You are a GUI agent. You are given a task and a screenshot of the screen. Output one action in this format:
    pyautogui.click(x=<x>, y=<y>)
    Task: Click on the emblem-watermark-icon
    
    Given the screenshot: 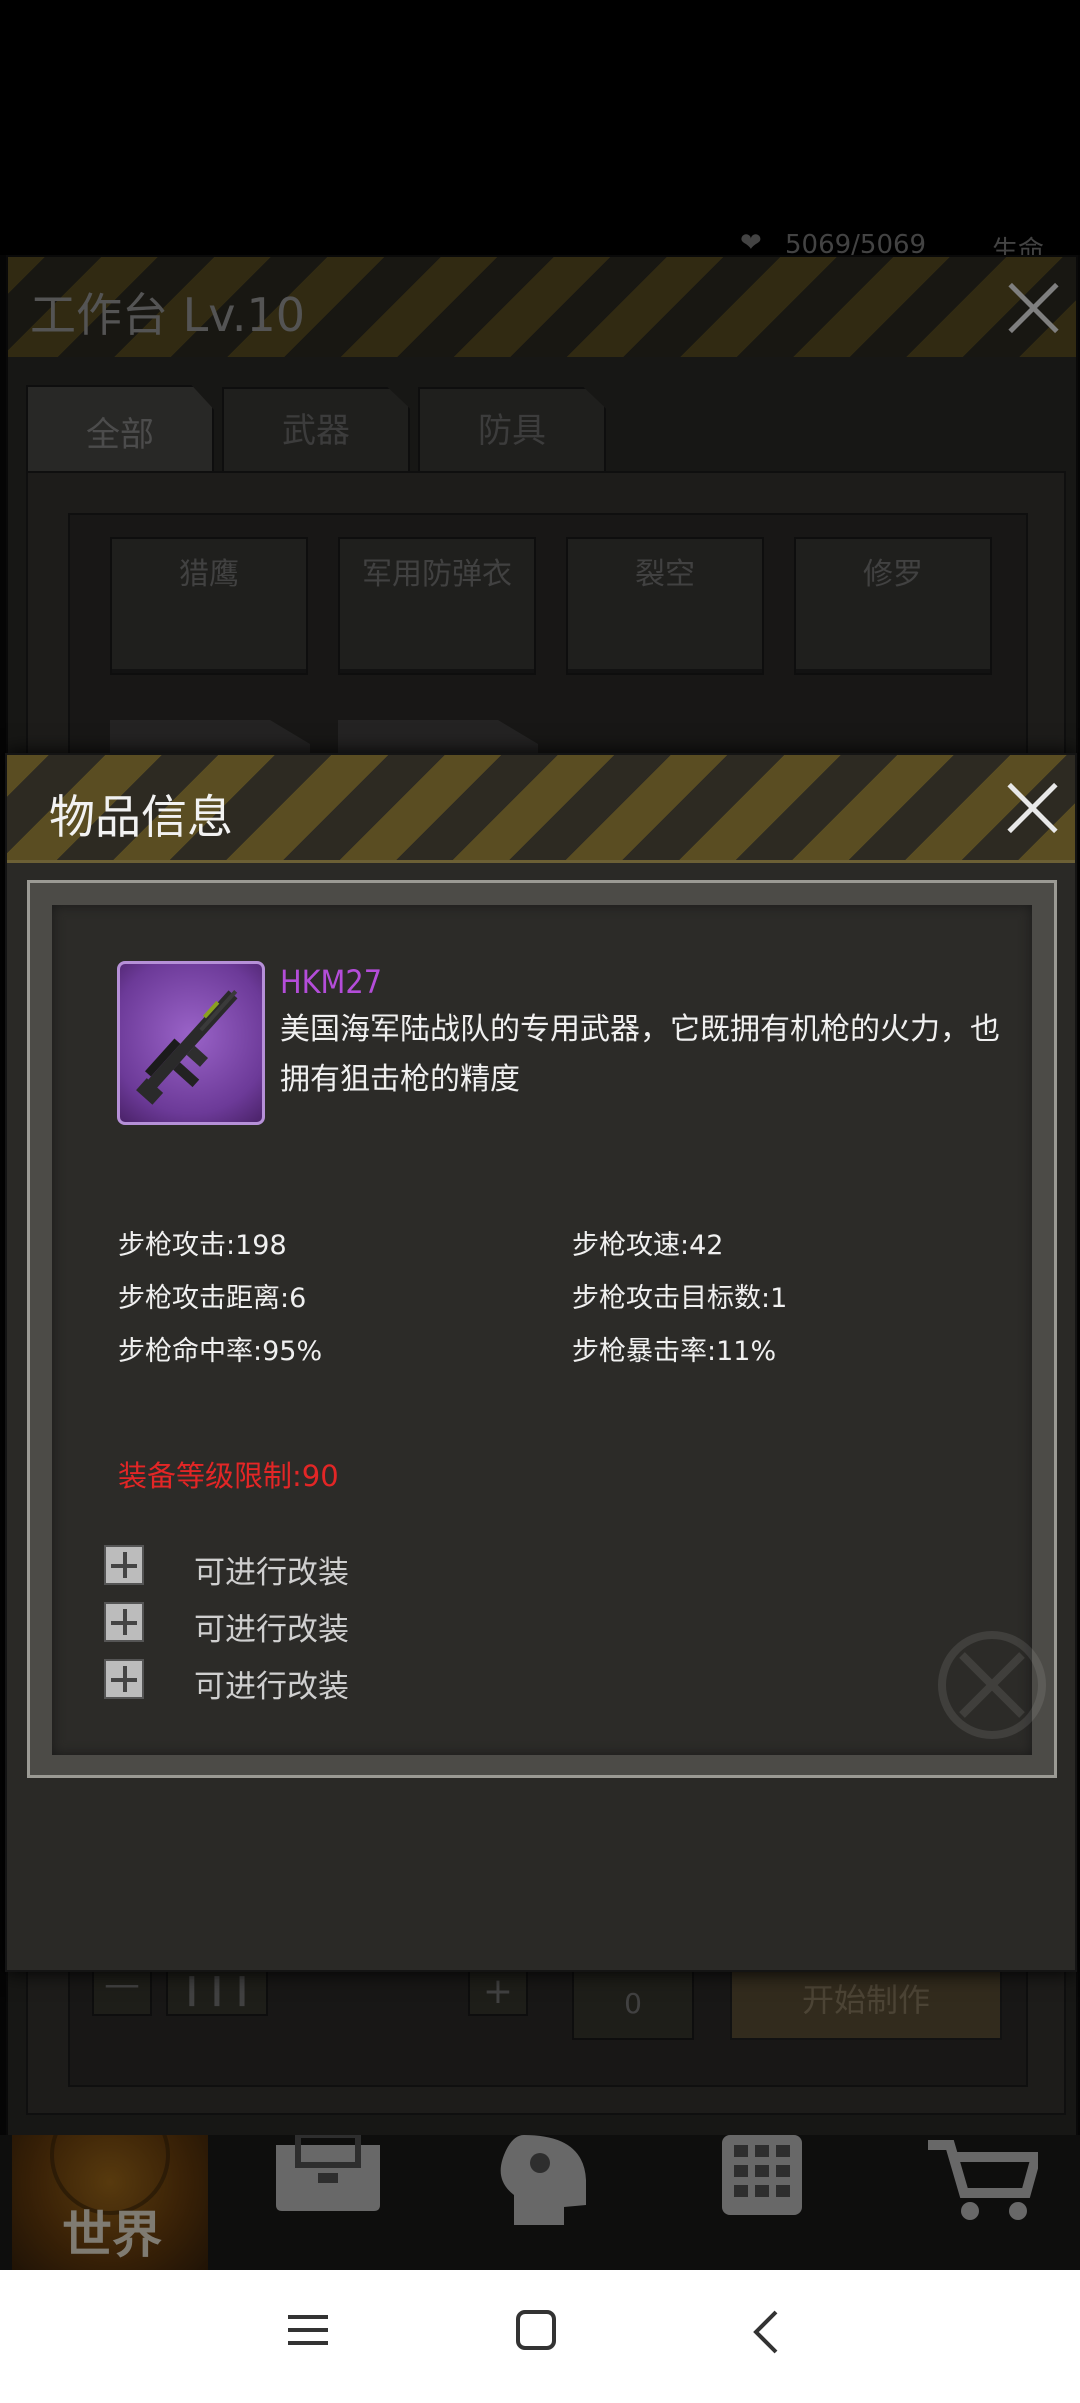 What is the action you would take?
    pyautogui.click(x=992, y=1685)
    